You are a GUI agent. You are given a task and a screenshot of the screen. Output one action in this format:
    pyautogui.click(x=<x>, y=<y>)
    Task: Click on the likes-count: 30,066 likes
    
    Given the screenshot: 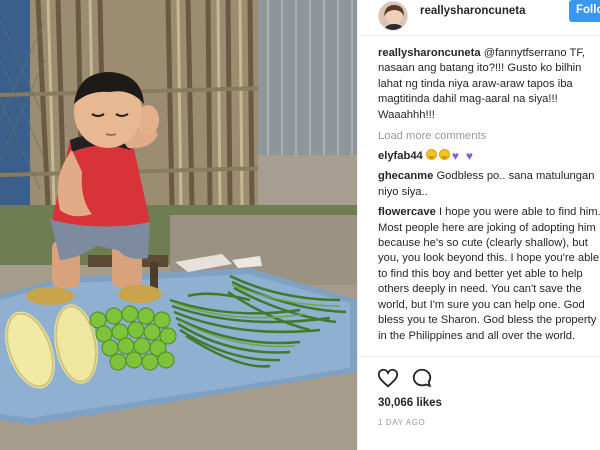 What is the action you would take?
    pyautogui.click(x=410, y=403)
    